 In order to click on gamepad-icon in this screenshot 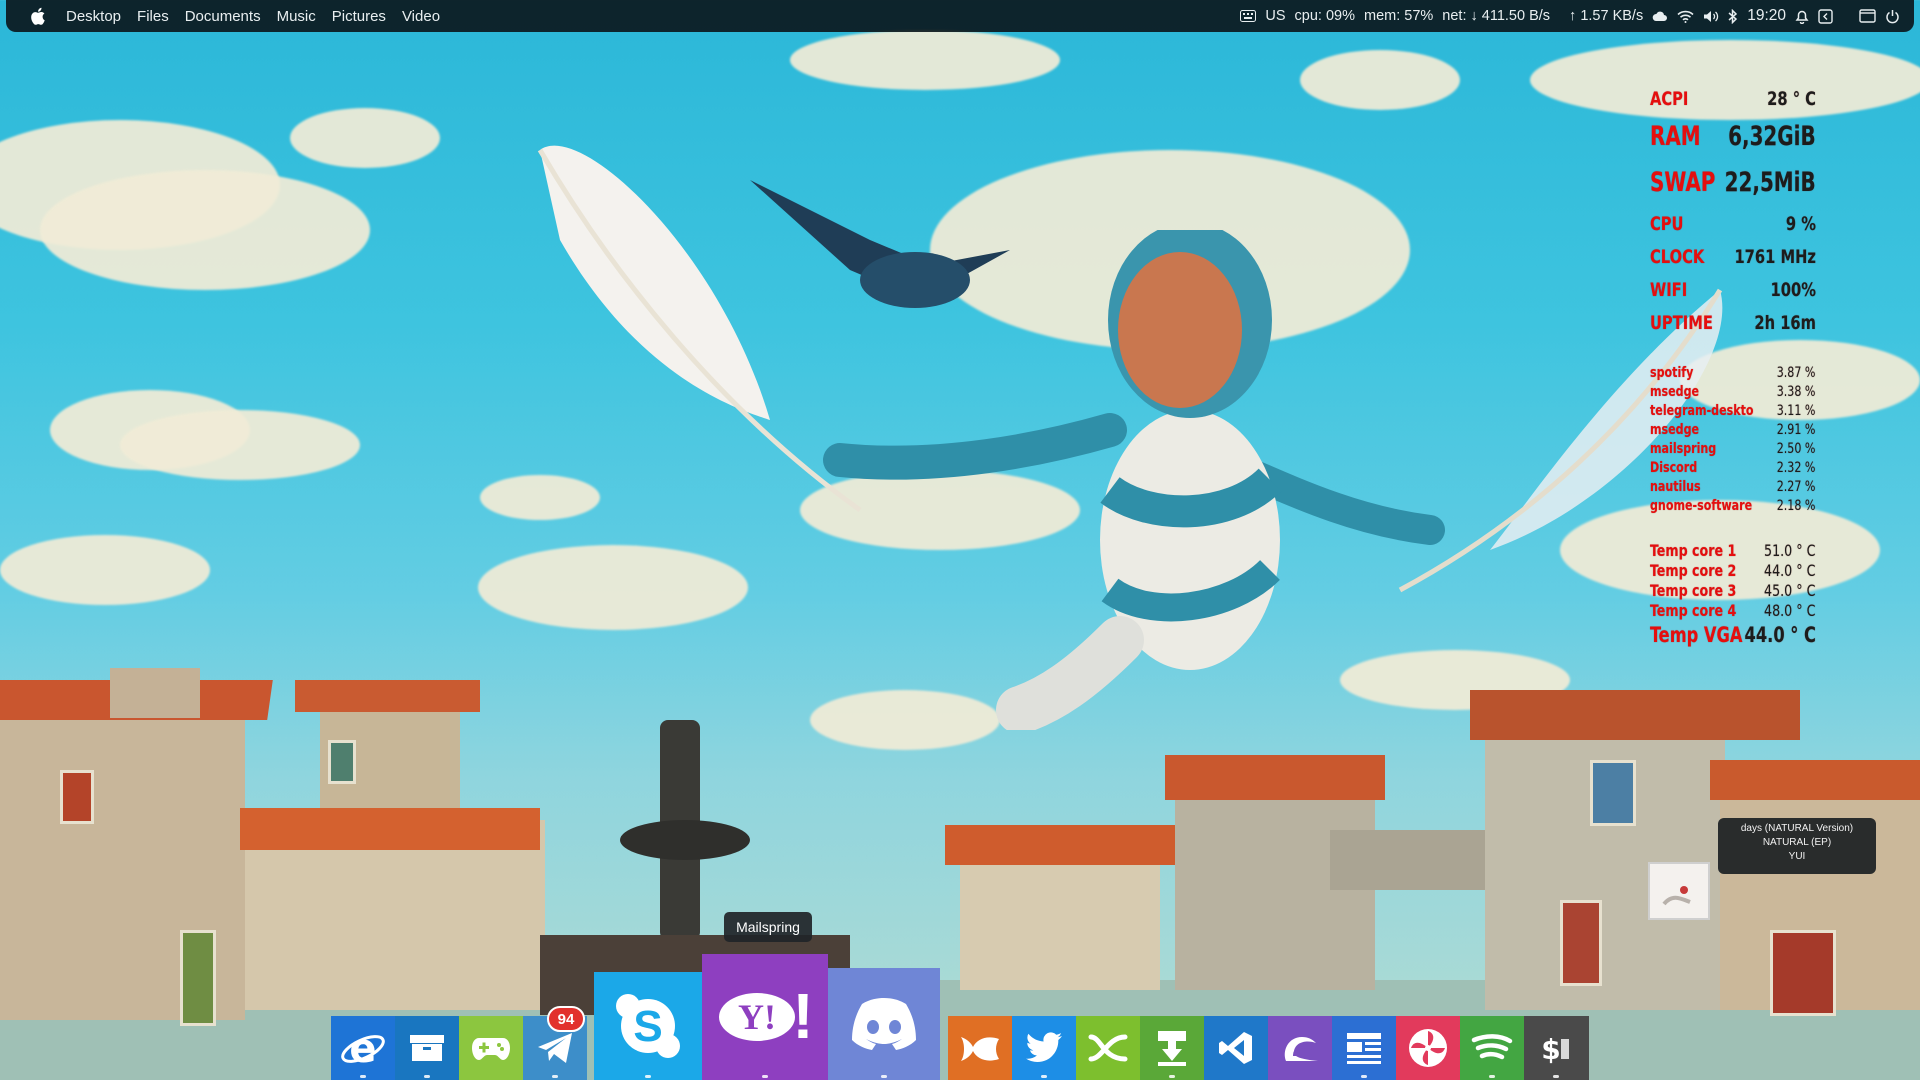, I will do `click(491, 1049)`.